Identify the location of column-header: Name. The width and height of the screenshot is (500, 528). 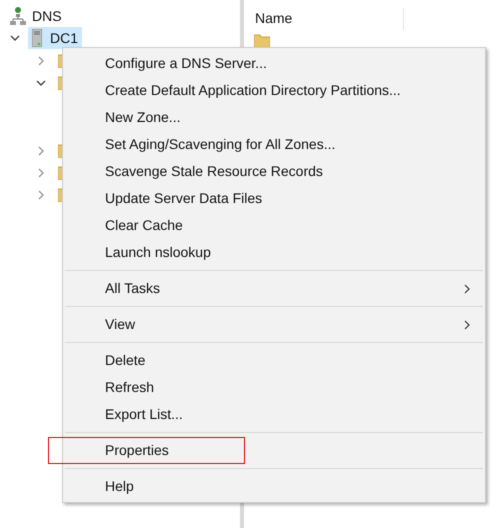
(329, 19).